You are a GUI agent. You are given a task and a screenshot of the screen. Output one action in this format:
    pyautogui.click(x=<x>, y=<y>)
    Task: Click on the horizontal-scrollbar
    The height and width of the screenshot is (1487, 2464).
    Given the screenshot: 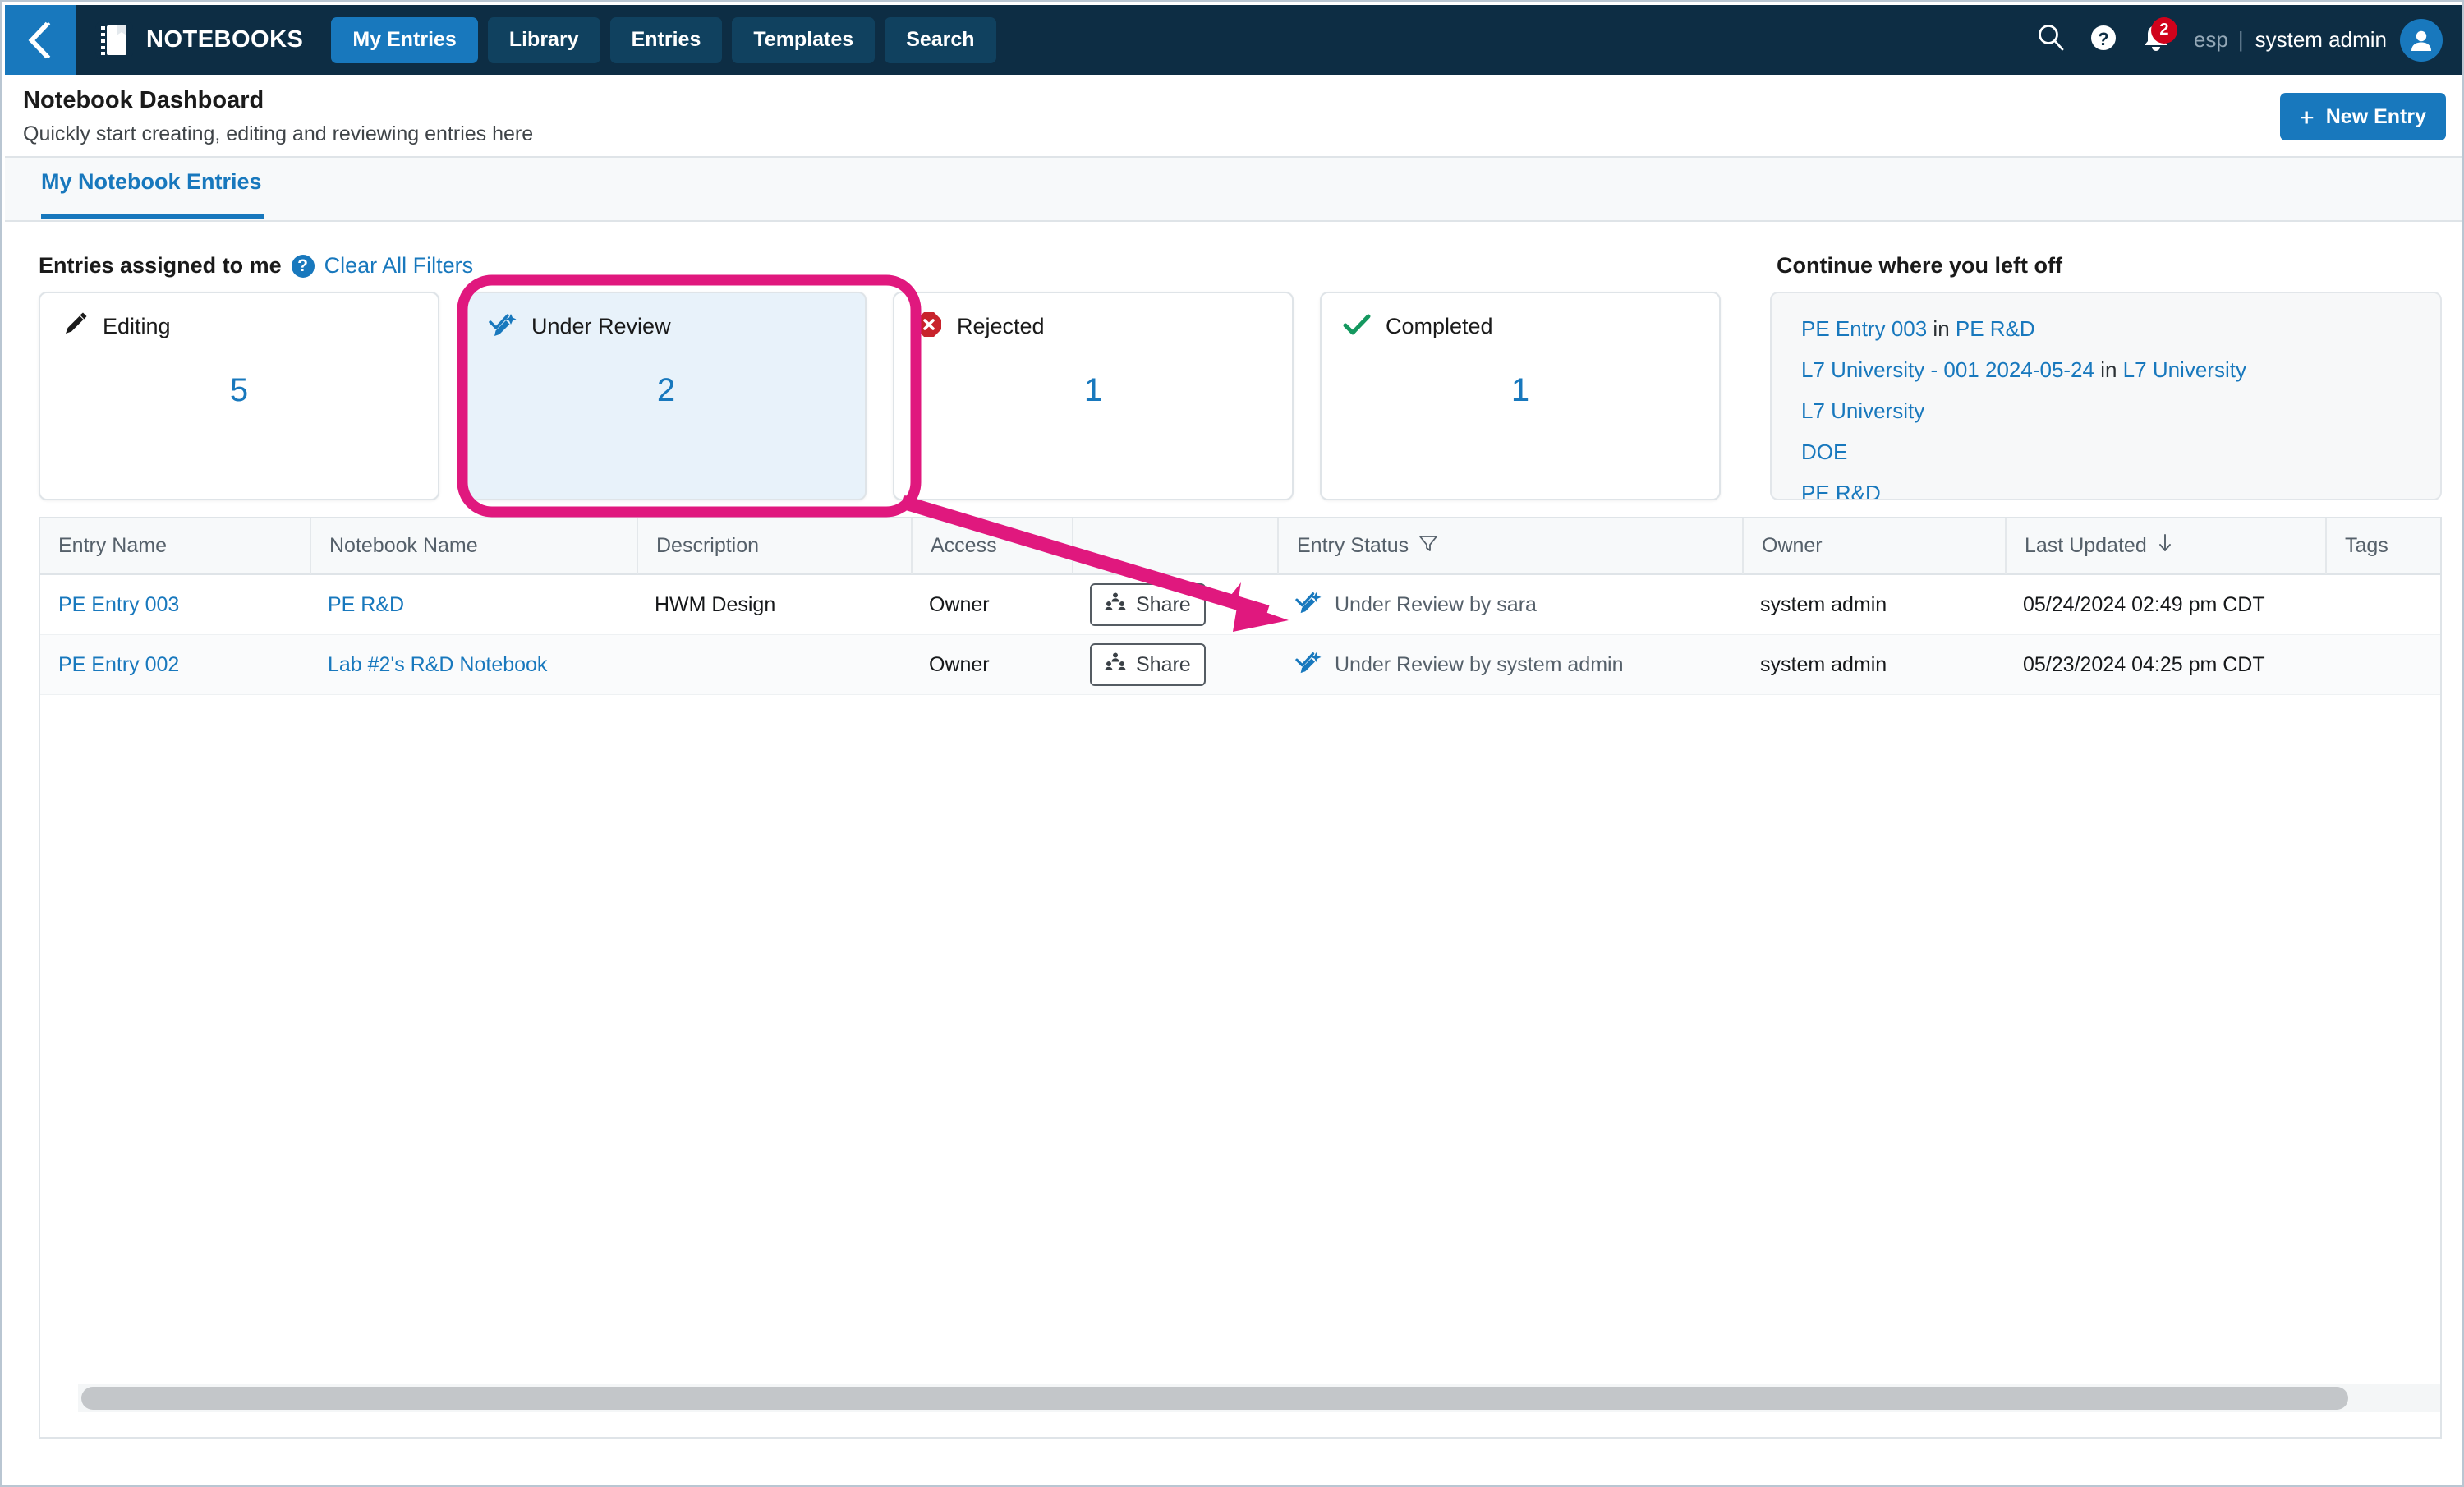 What is the action you would take?
    pyautogui.click(x=1259, y=1398)
    